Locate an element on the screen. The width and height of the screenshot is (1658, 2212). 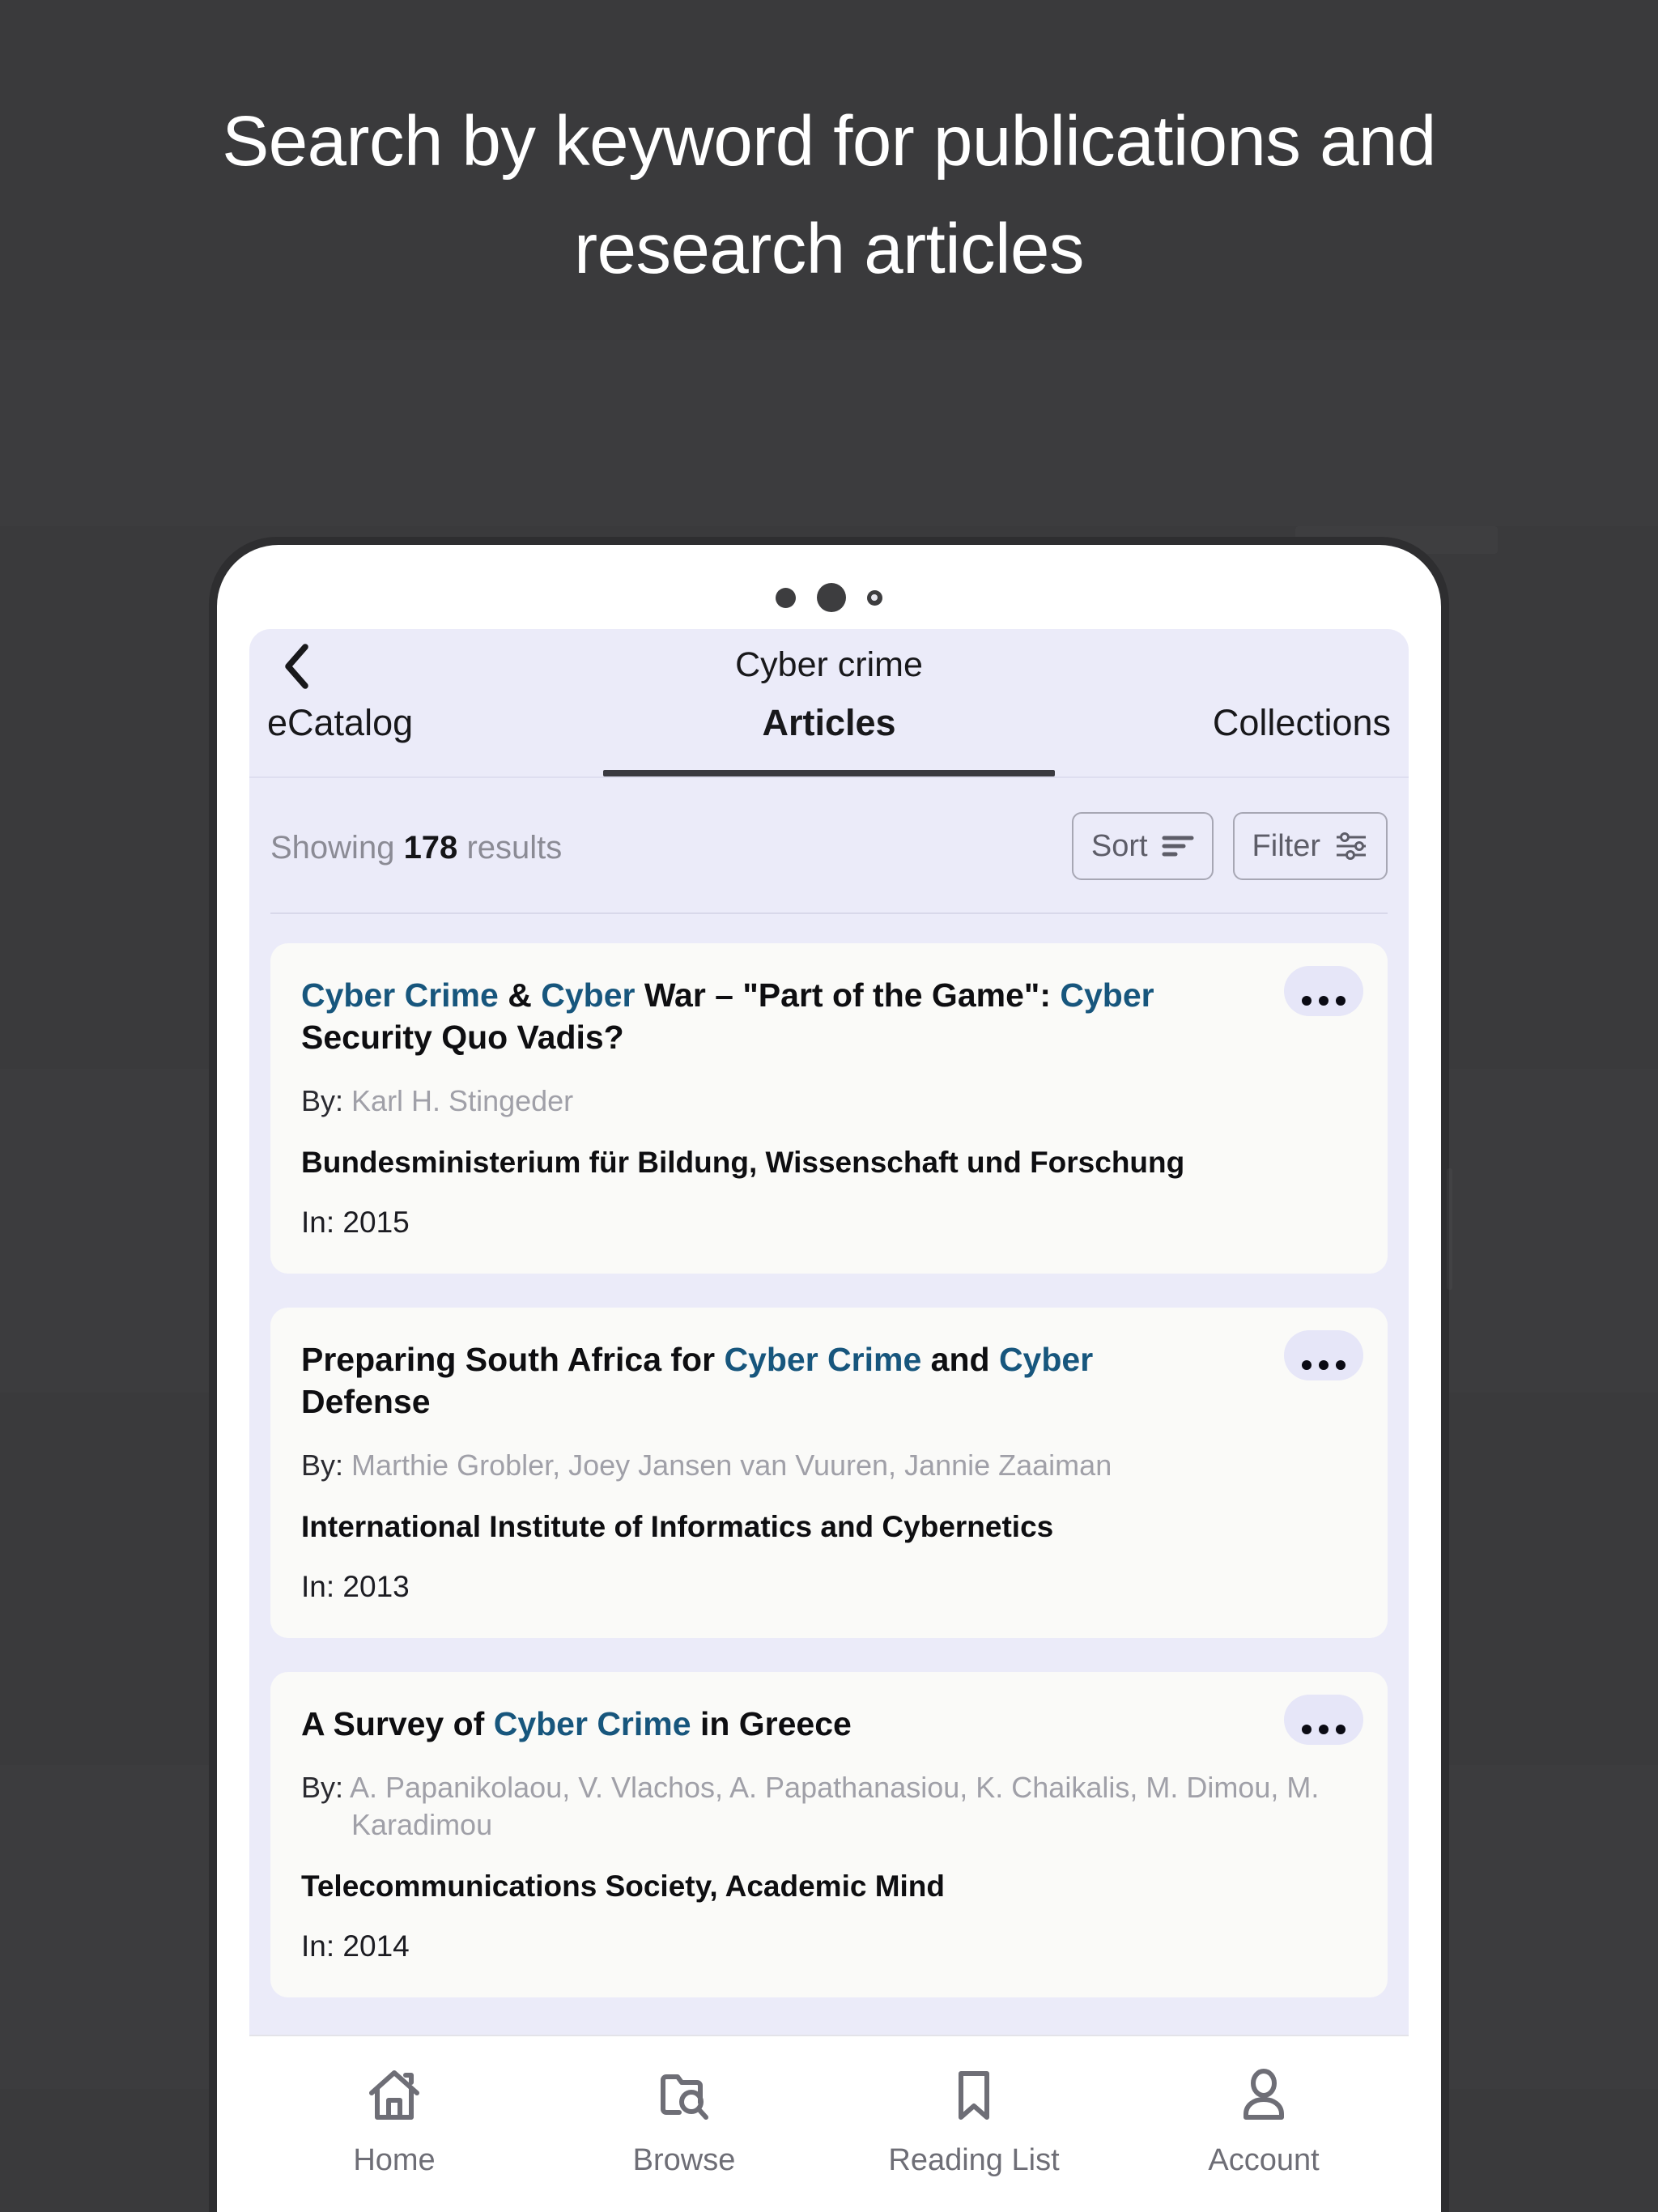
filter-sliders-icon is located at coordinates (1351, 846).